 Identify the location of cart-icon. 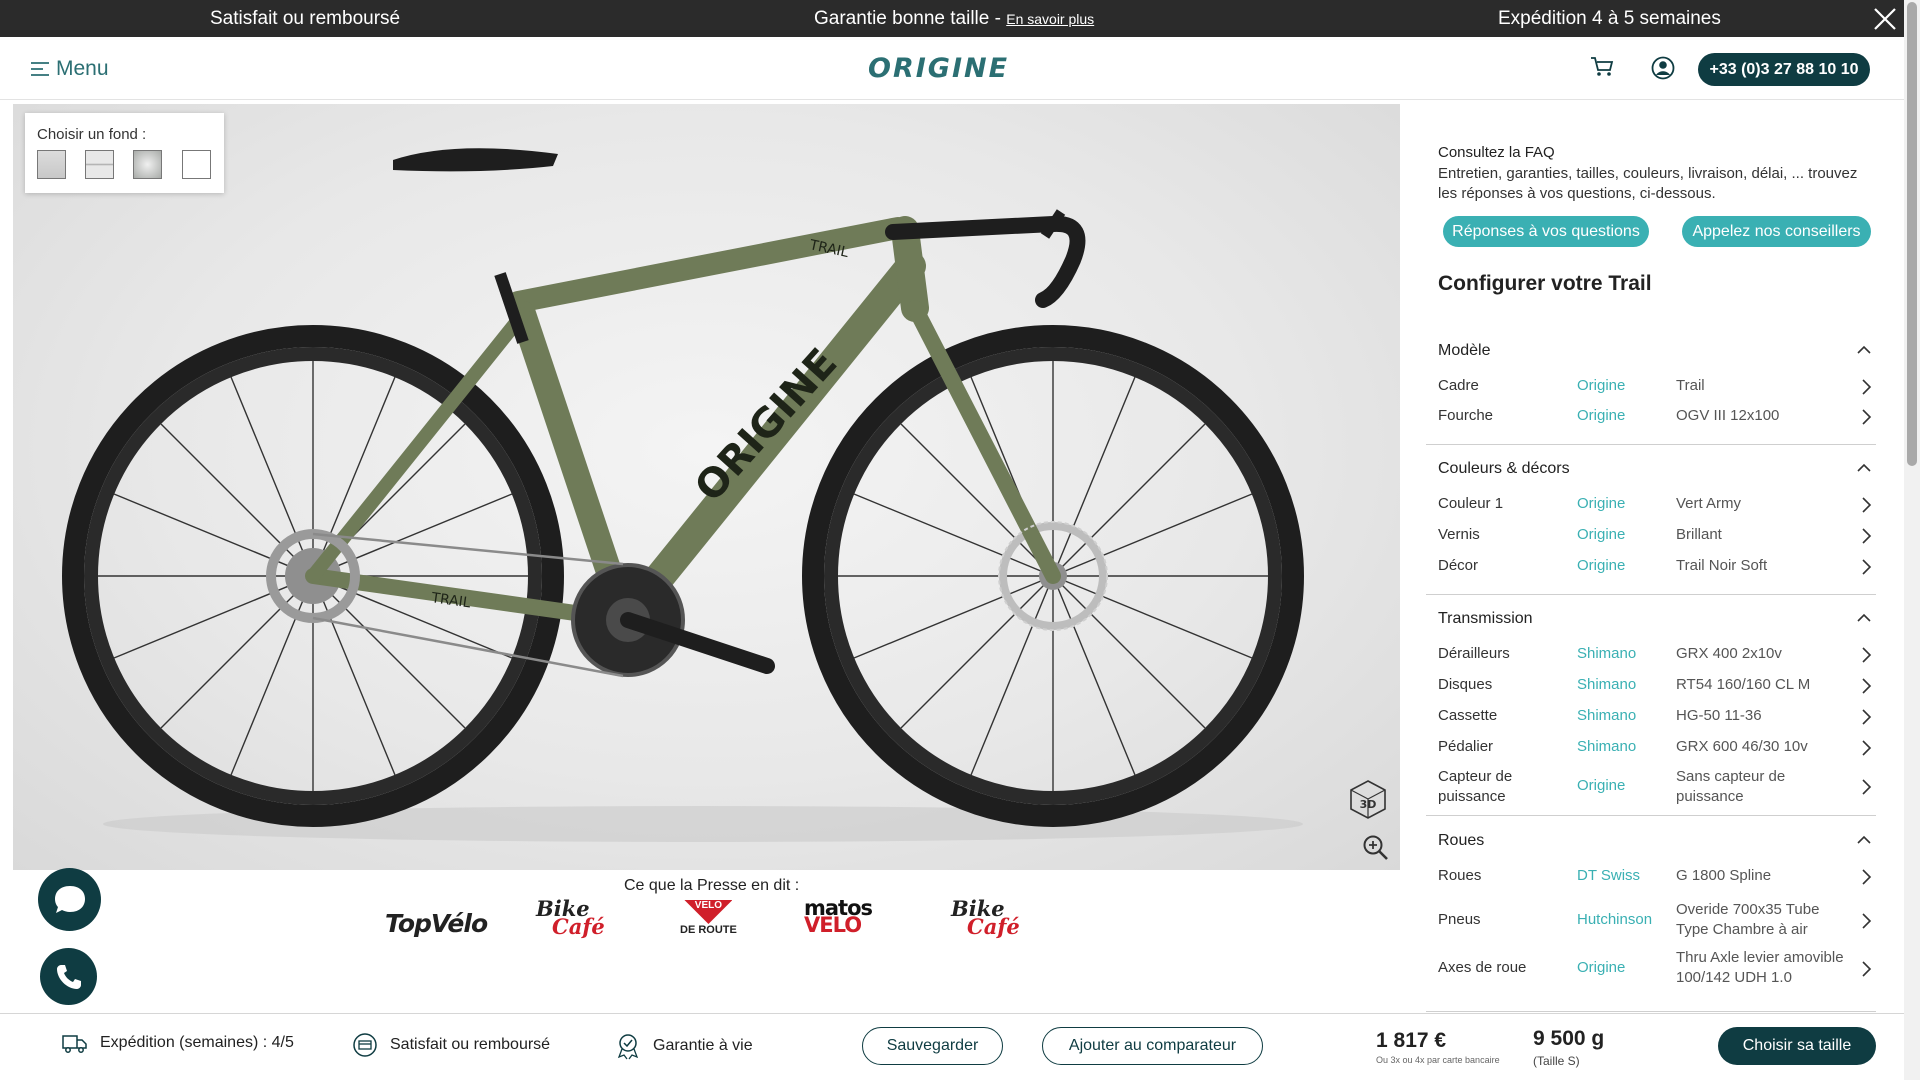
(1602, 67).